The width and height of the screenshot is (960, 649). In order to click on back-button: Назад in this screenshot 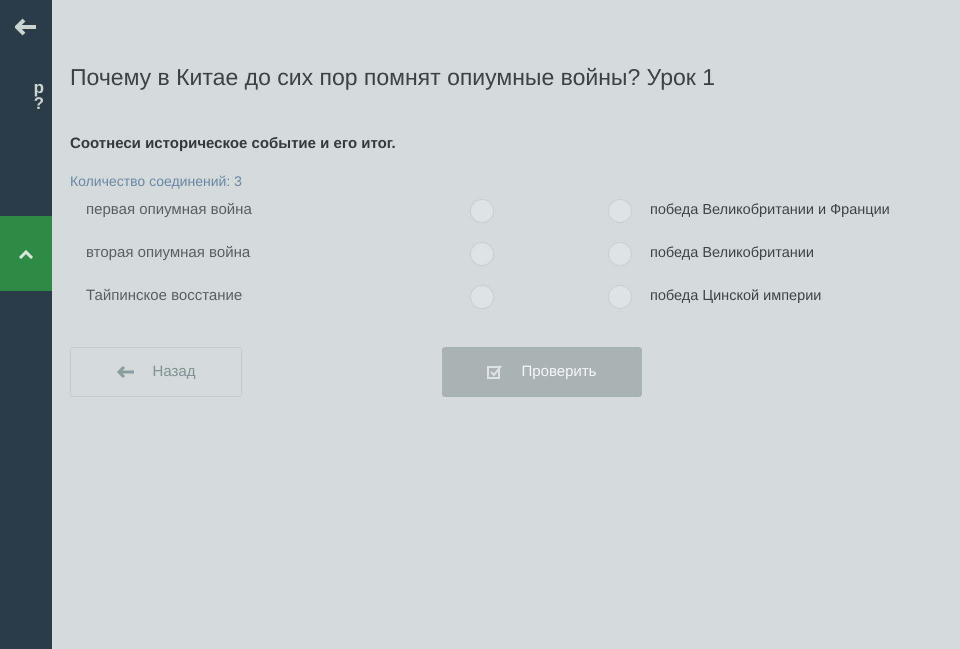, I will do `click(156, 372)`.